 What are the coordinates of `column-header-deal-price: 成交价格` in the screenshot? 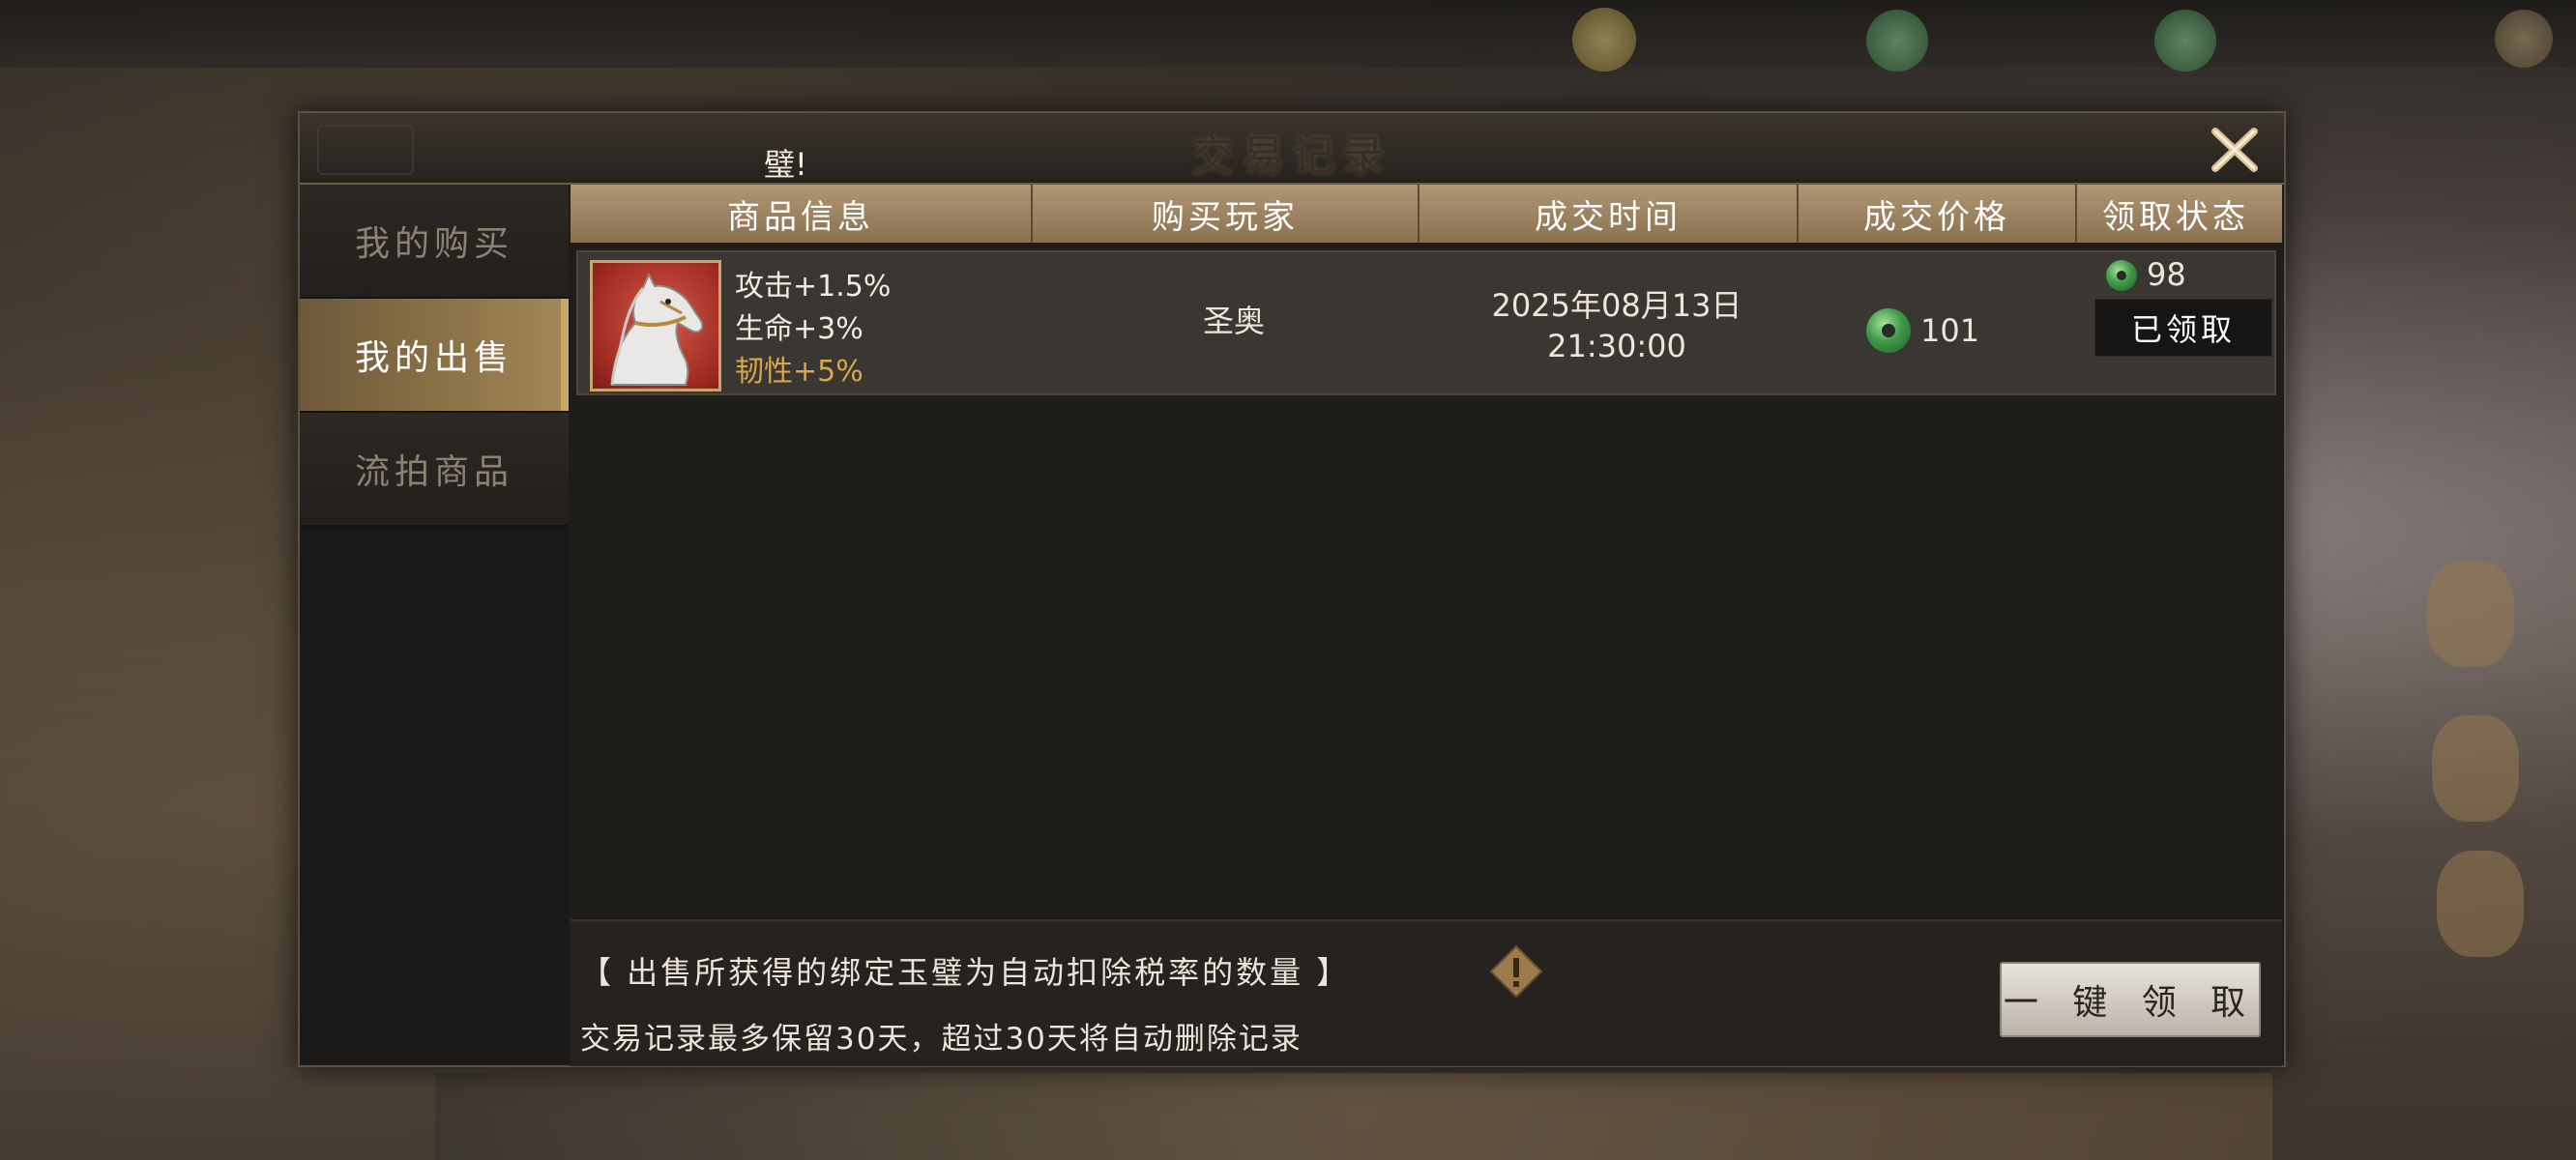 It's located at (1938, 214).